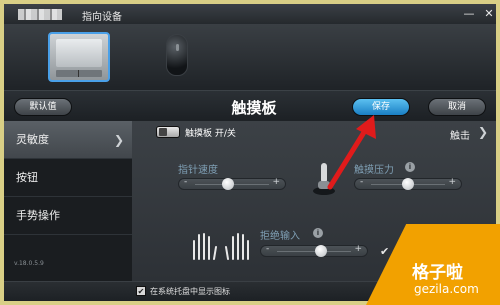 The height and width of the screenshot is (305, 500). I want to click on palm-hands-icon, so click(221, 246).